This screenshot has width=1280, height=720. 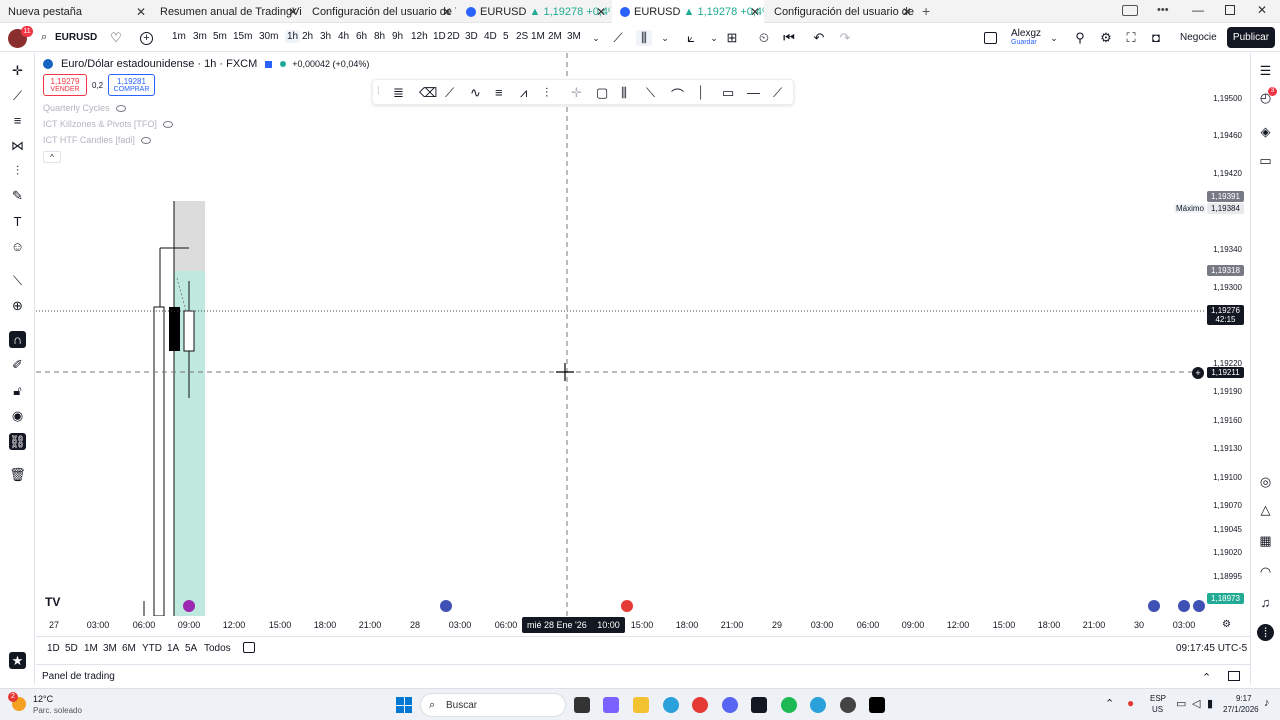 What do you see at coordinates (1267, 703) in the screenshot?
I see `notifications-icon: ♪` at bounding box center [1267, 703].